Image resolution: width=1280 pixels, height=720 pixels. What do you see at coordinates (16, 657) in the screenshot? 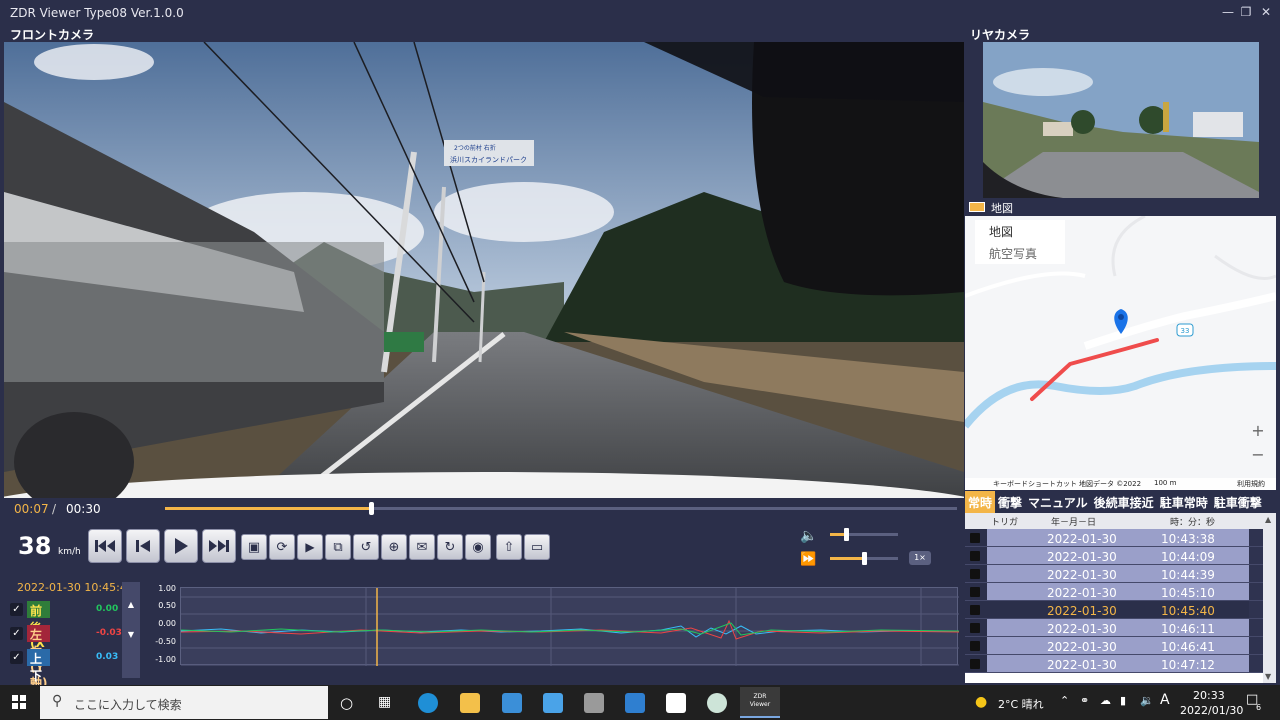
I see `axis-z-checkbox: ✓` at bounding box center [16, 657].